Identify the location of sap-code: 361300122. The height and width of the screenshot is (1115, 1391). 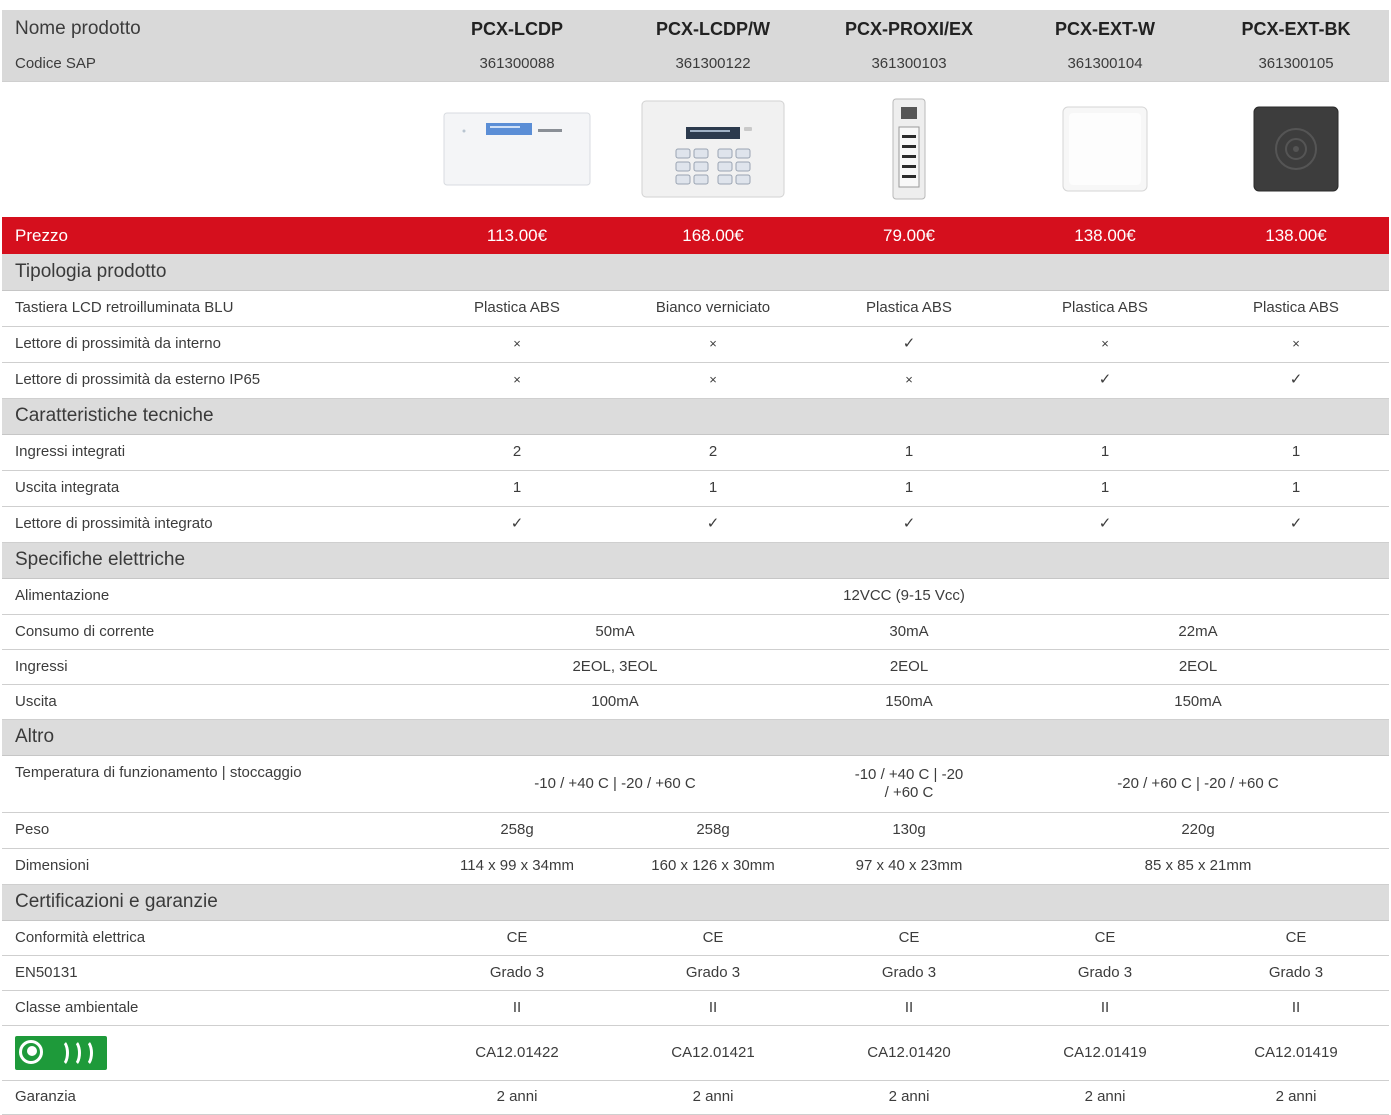
(713, 64).